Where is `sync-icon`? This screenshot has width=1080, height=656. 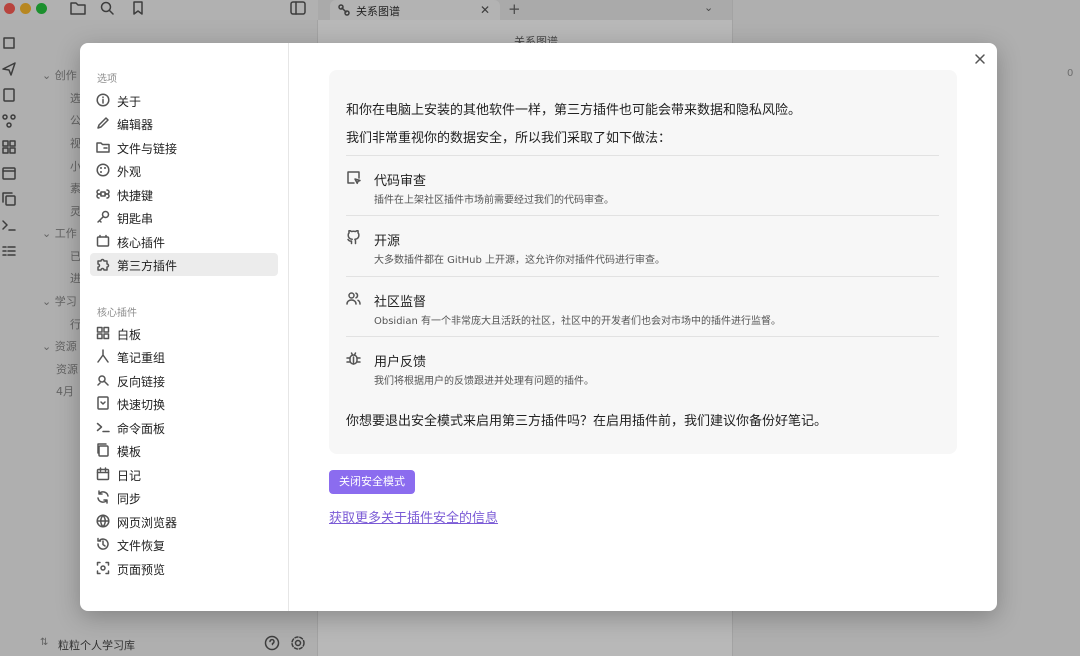
sync-icon is located at coordinates (103, 497).